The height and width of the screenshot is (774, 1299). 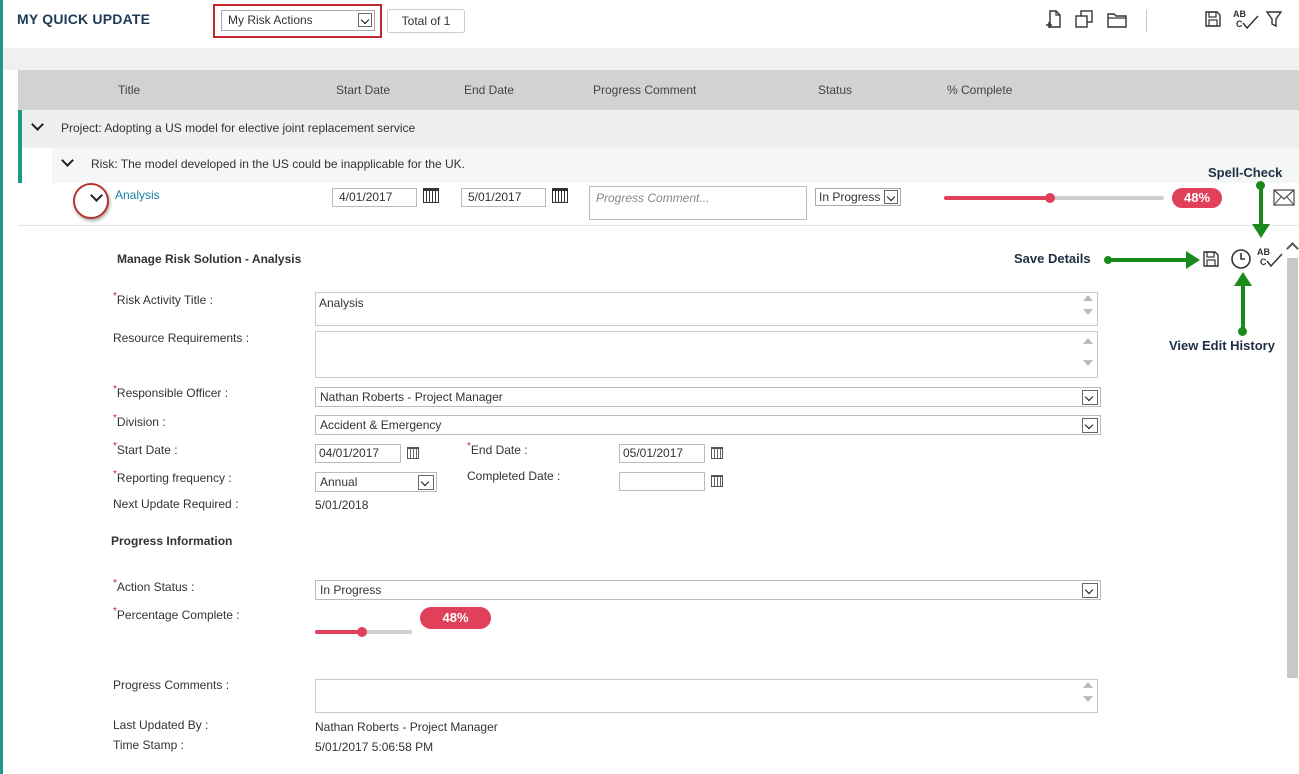 What do you see at coordinates (358, 453) in the screenshot?
I see `start-date-input: 04/01/2017` at bounding box center [358, 453].